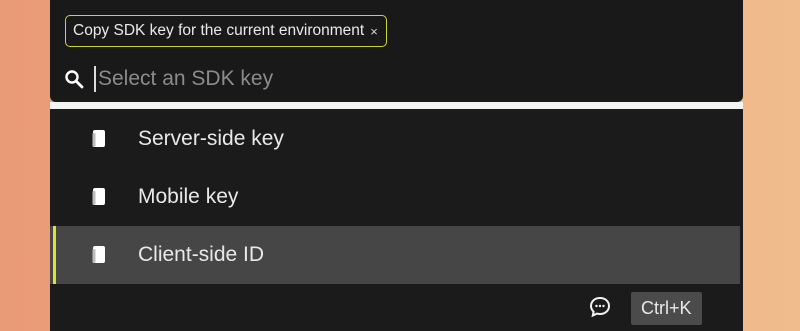  What do you see at coordinates (54, 255) in the screenshot?
I see `active-indicator` at bounding box center [54, 255].